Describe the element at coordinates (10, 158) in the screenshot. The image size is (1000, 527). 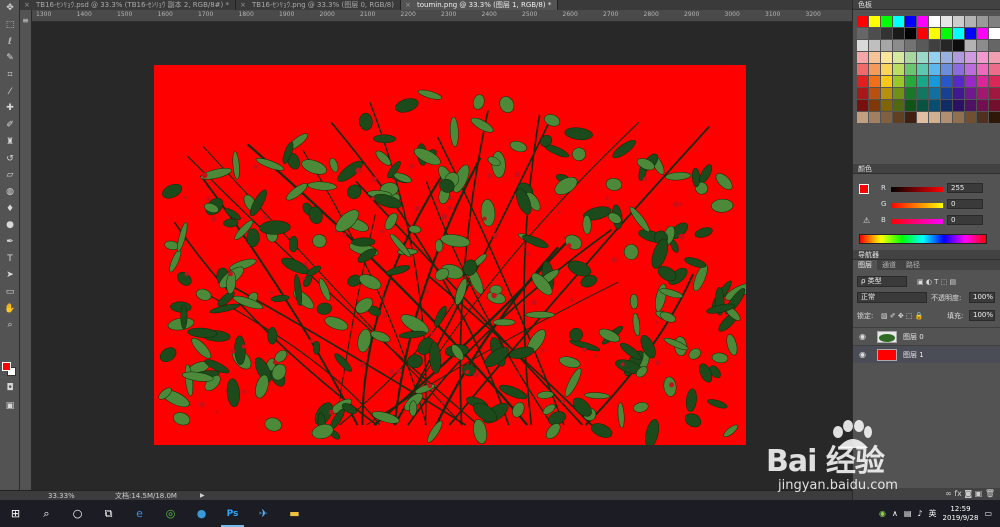
I see `history-brush-tool-icon: ↺` at that location.